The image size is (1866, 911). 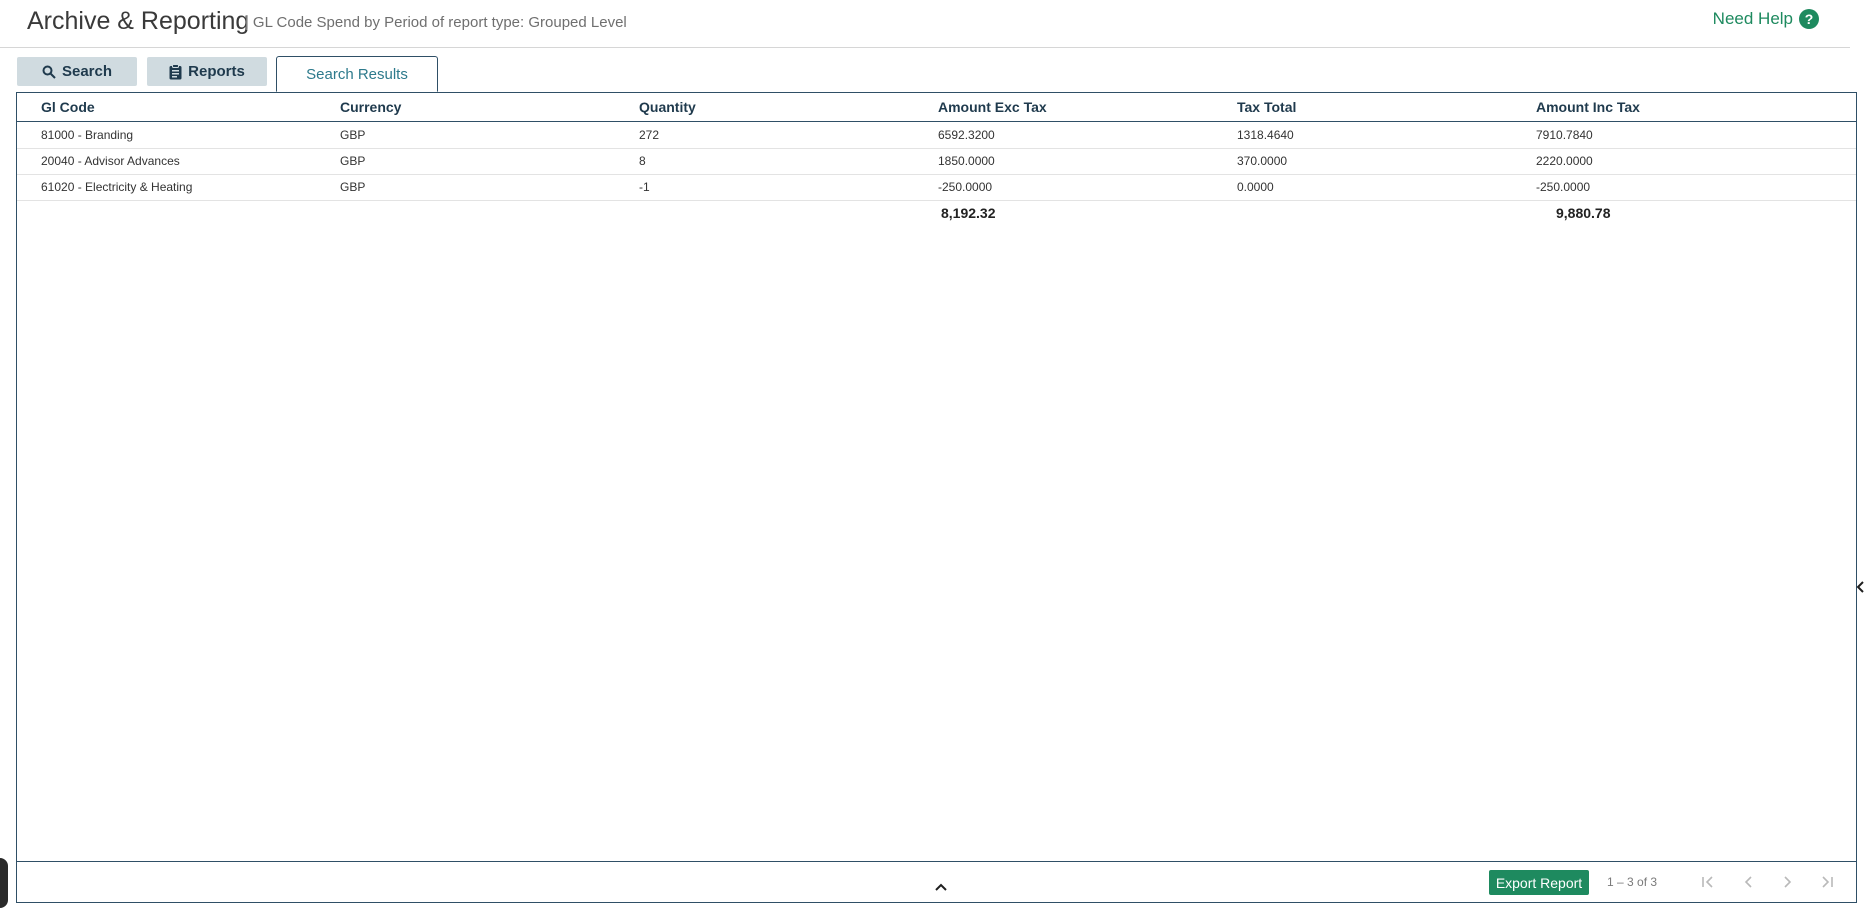 I want to click on cell-amount-inc-tax: 7910.7840, so click(x=1564, y=135).